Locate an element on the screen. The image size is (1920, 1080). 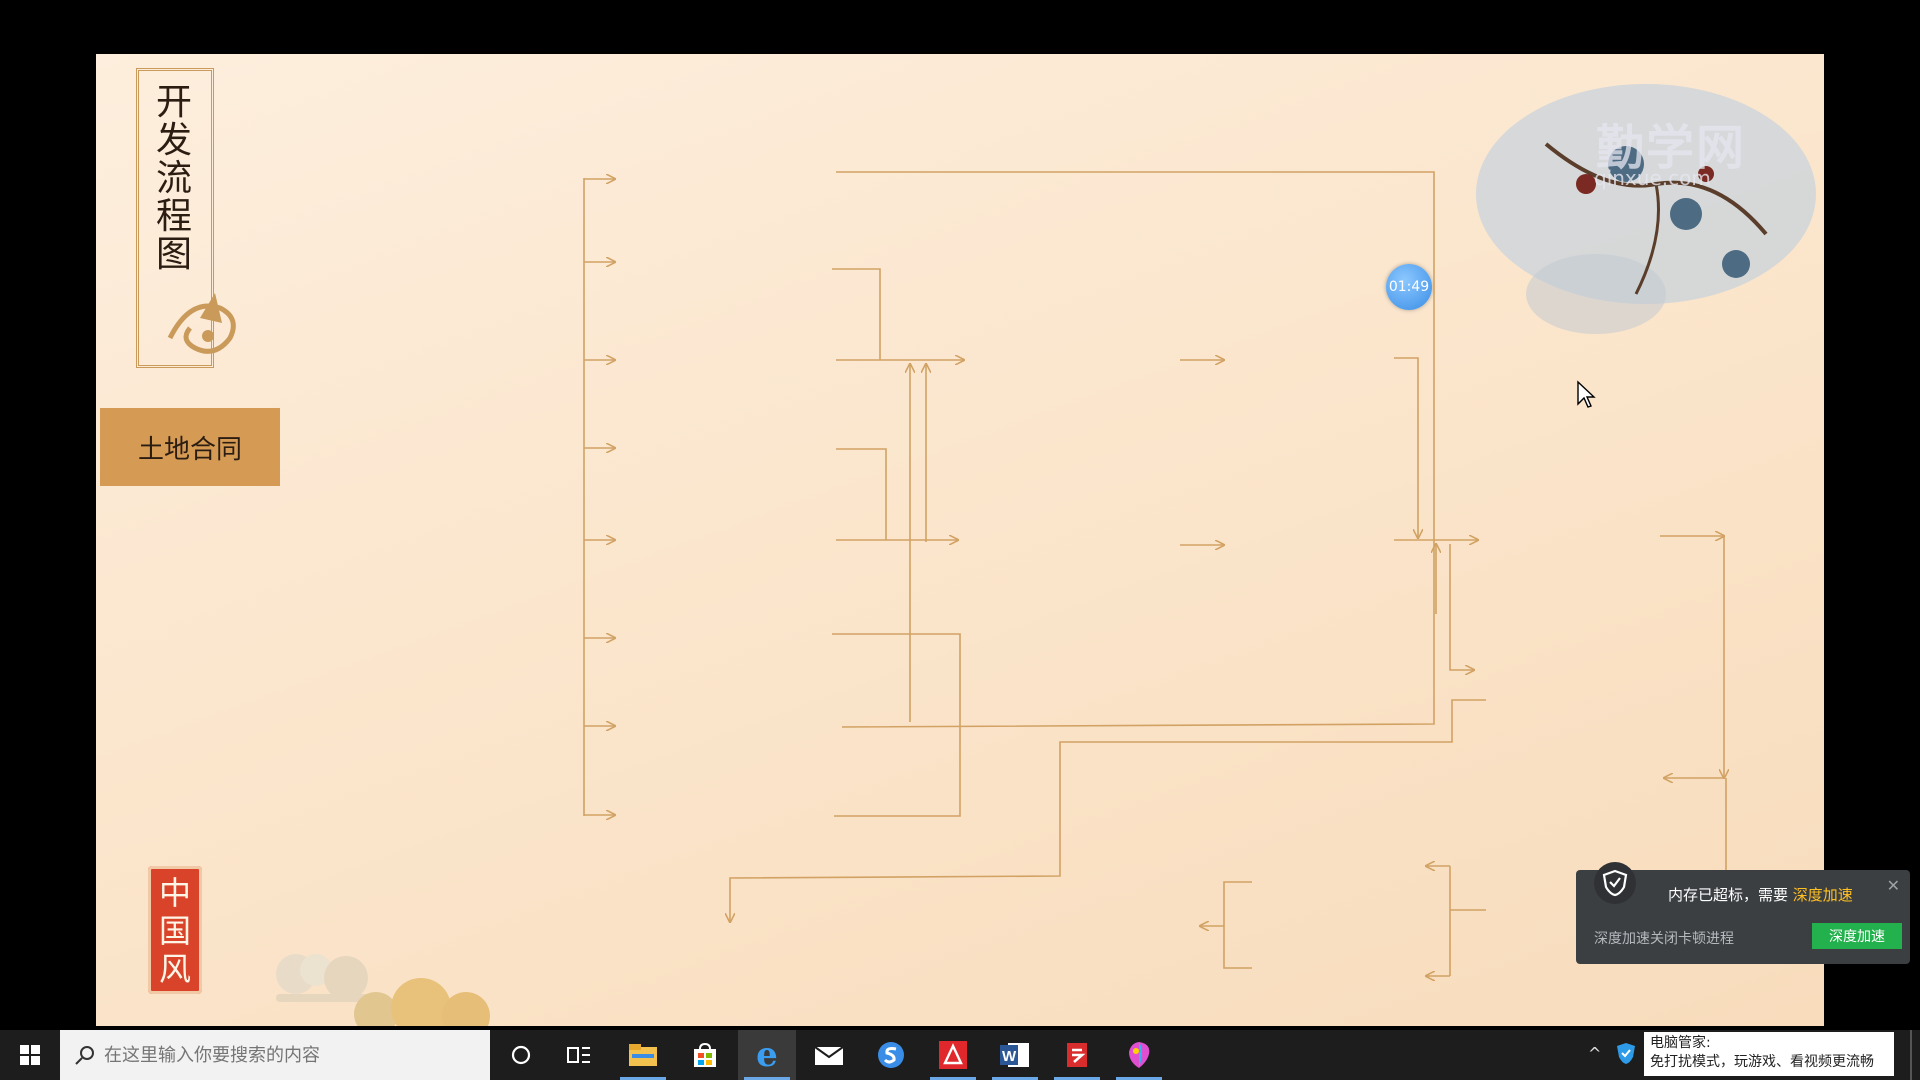
notice-title: 电脑管家: is located at coordinates (1680, 1043).